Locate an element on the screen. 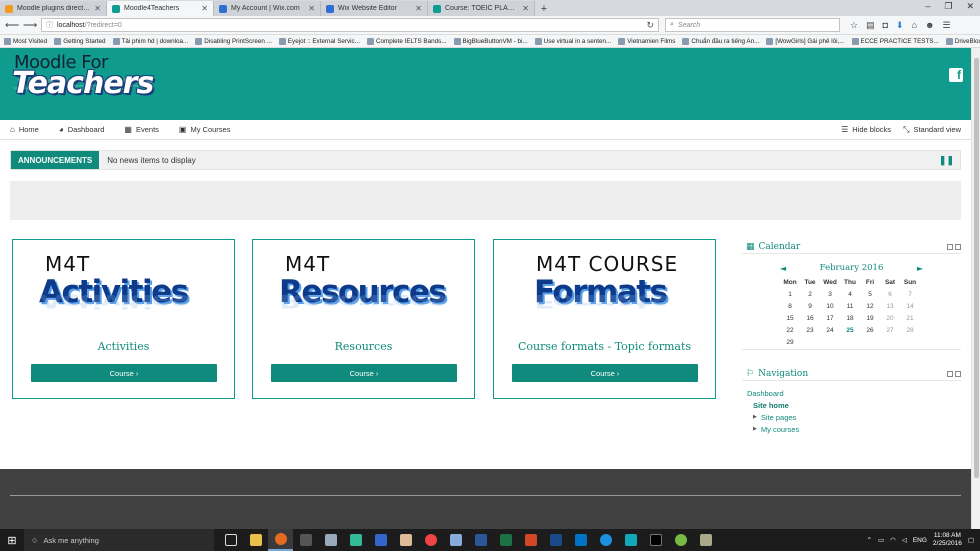 The image size is (980, 551). network-icon: ◠ is located at coordinates (893, 540).